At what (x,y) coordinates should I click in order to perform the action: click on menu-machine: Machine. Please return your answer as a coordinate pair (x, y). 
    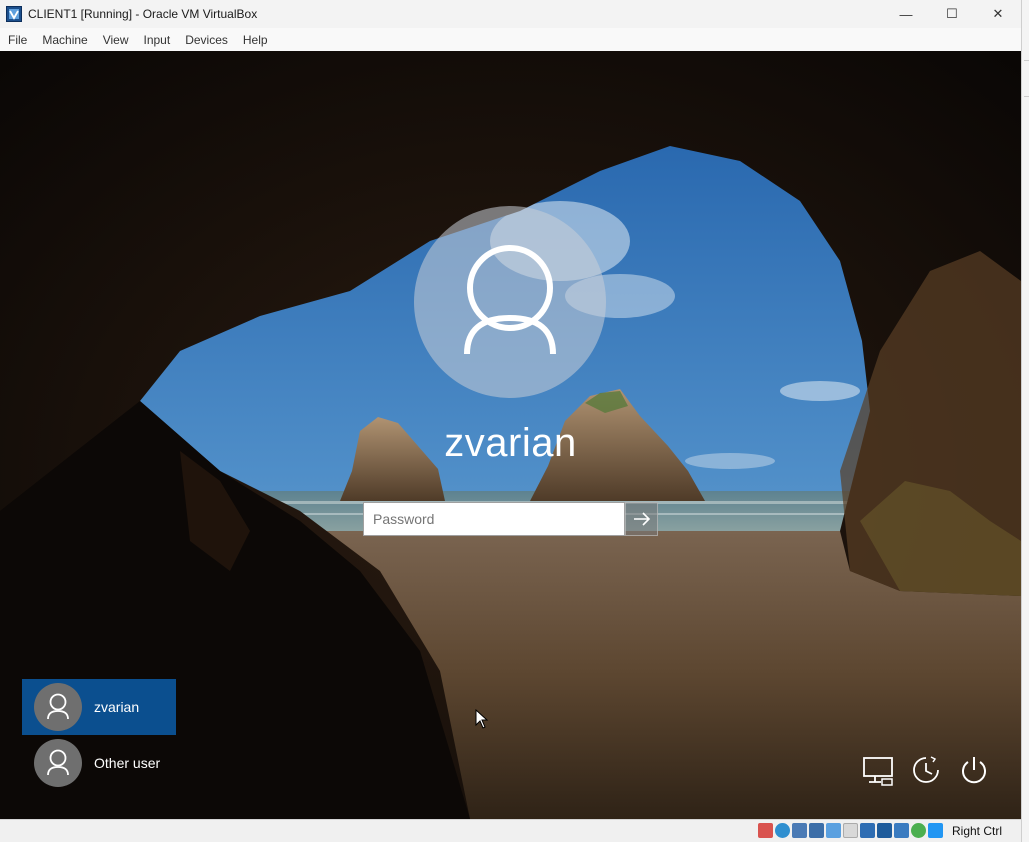
    Looking at the image, I should click on (64, 40).